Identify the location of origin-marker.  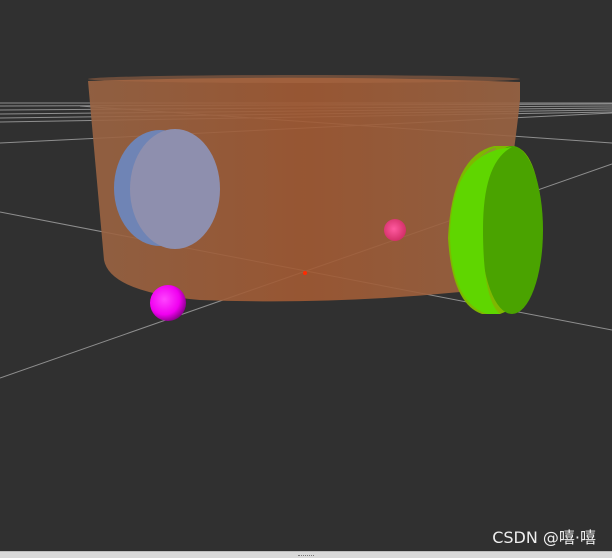
(305, 273).